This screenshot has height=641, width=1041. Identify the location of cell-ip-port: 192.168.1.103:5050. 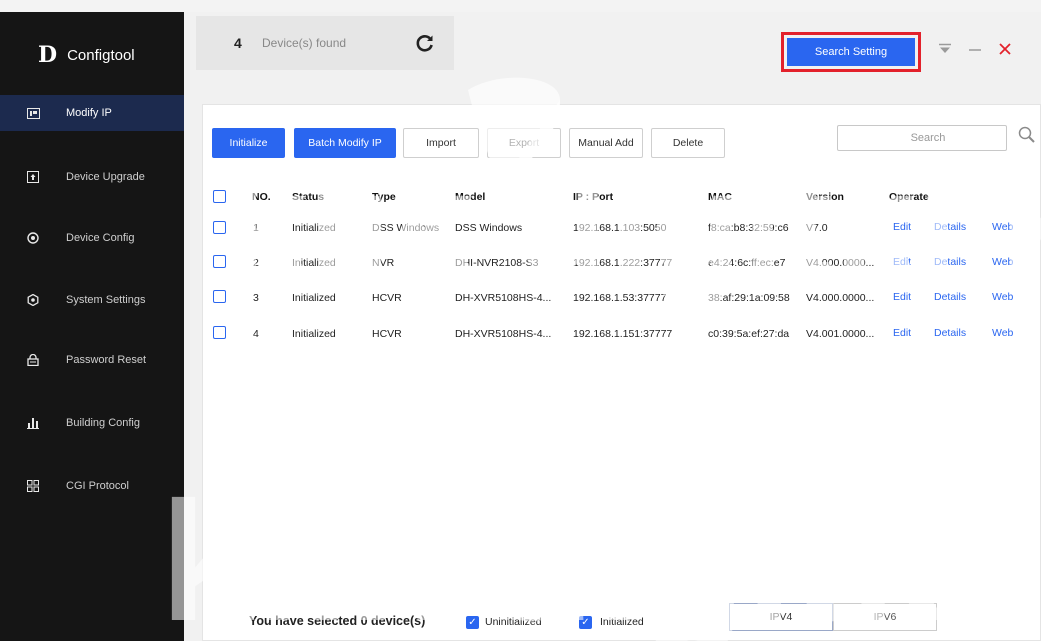
(620, 228).